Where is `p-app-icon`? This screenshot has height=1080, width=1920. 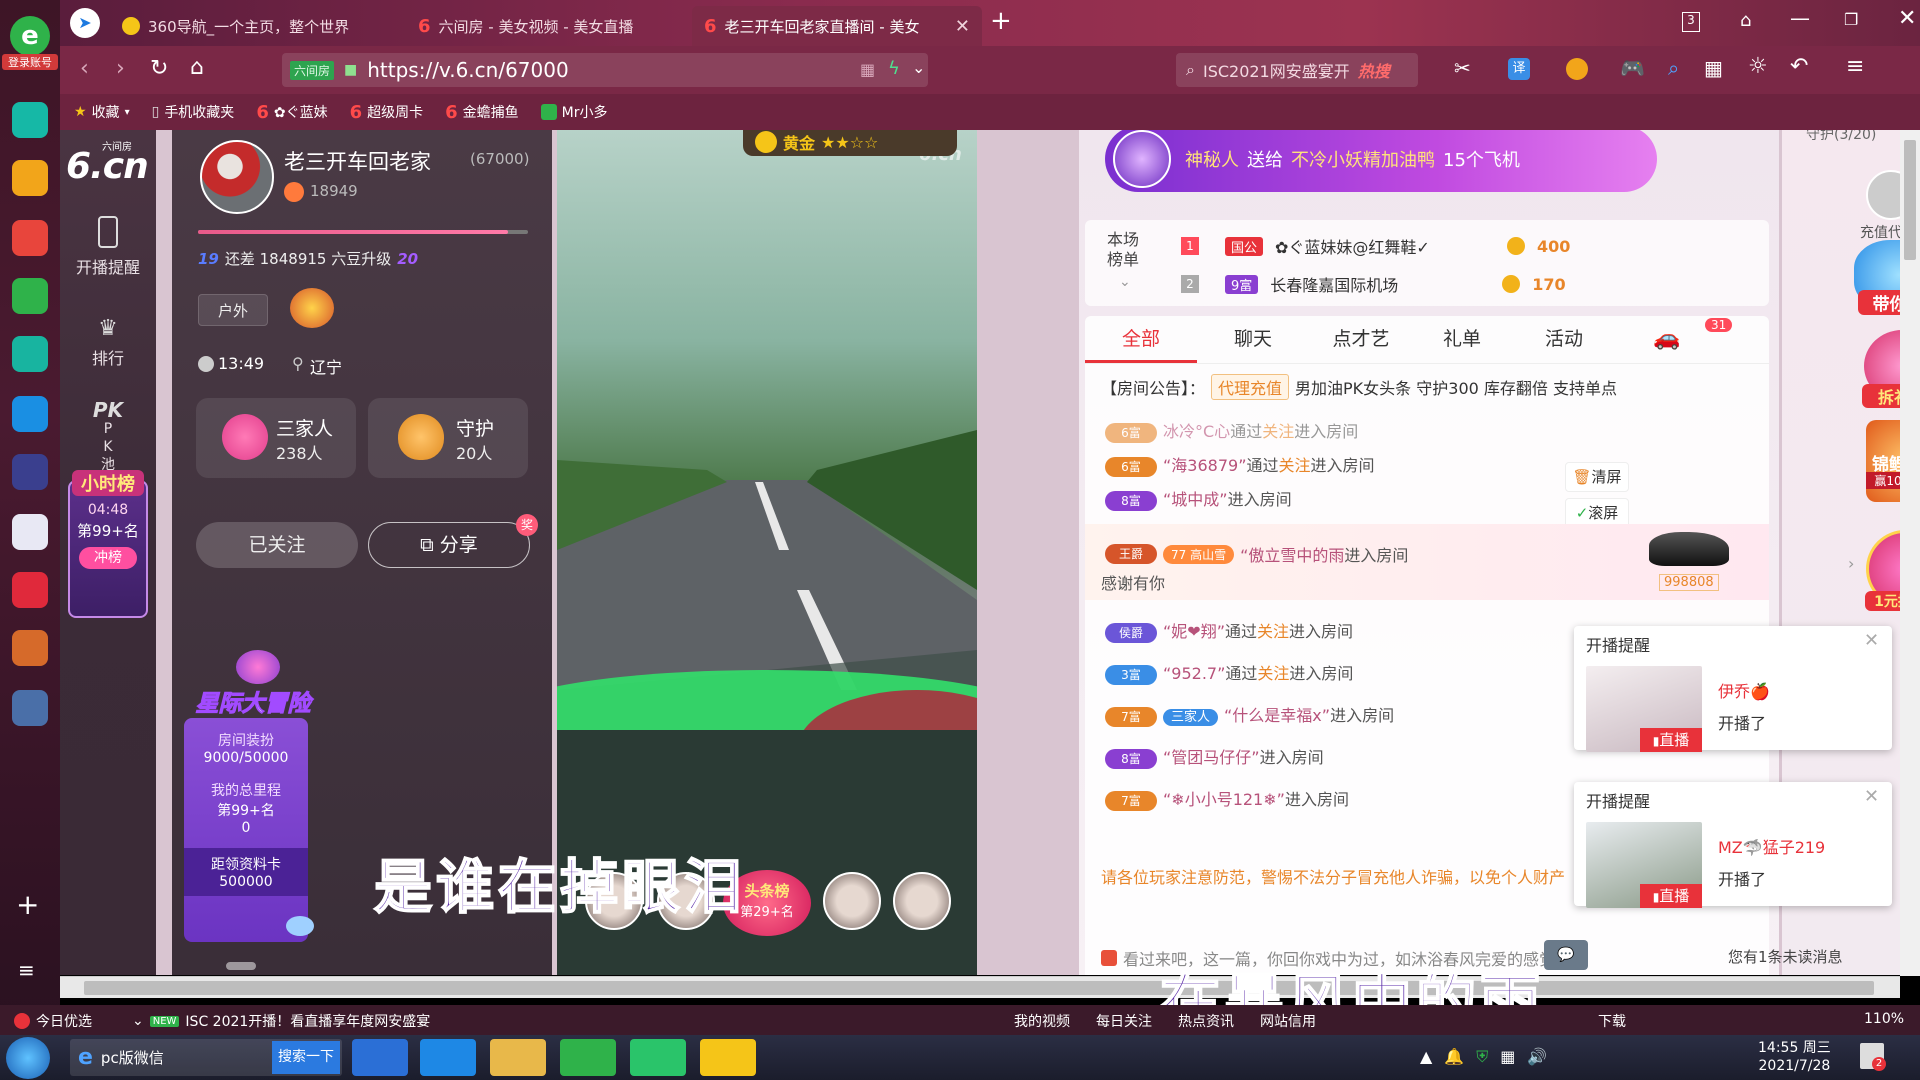 p-app-icon is located at coordinates (30, 414).